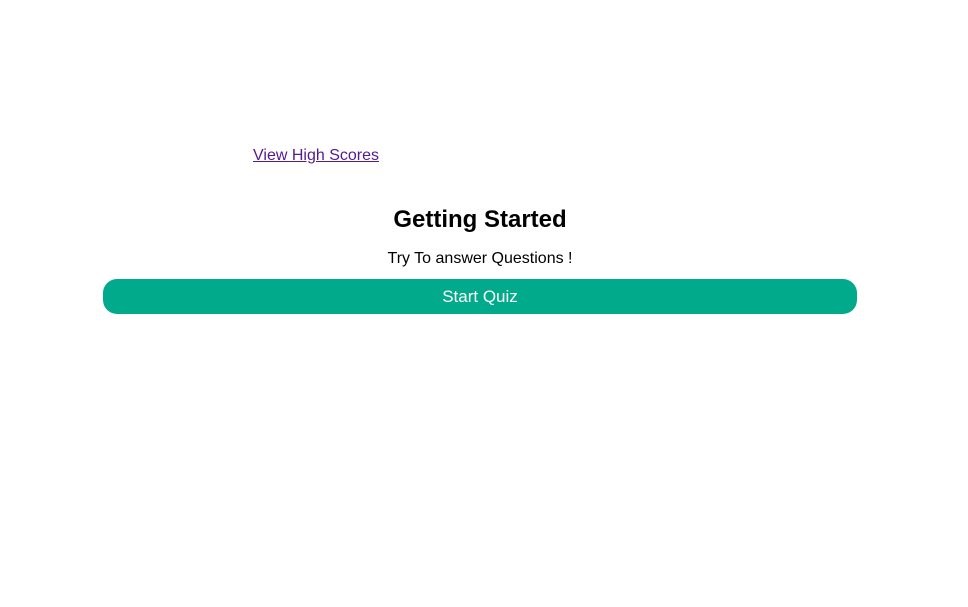  What do you see at coordinates (480, 296) in the screenshot?
I see `start-quiz-button: Start Quiz` at bounding box center [480, 296].